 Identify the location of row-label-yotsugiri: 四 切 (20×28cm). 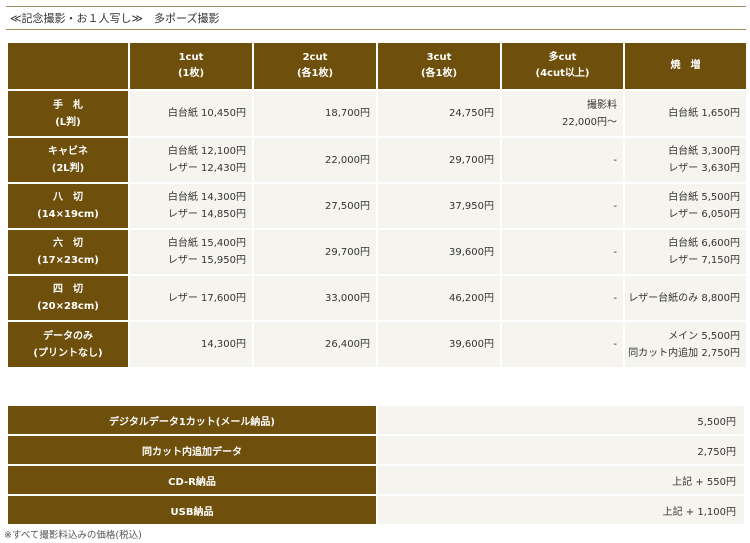
(68, 298).